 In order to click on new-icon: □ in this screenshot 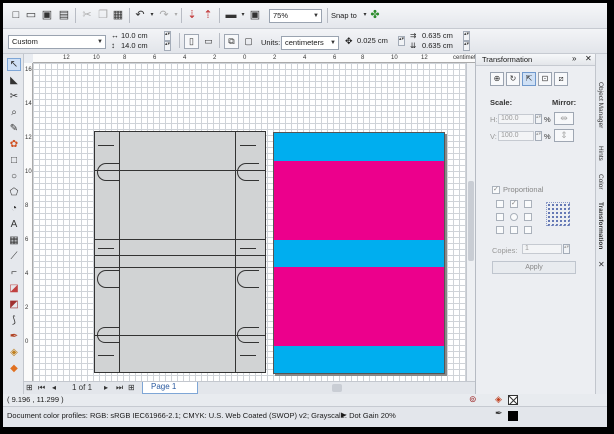, I will do `click(16, 15)`.